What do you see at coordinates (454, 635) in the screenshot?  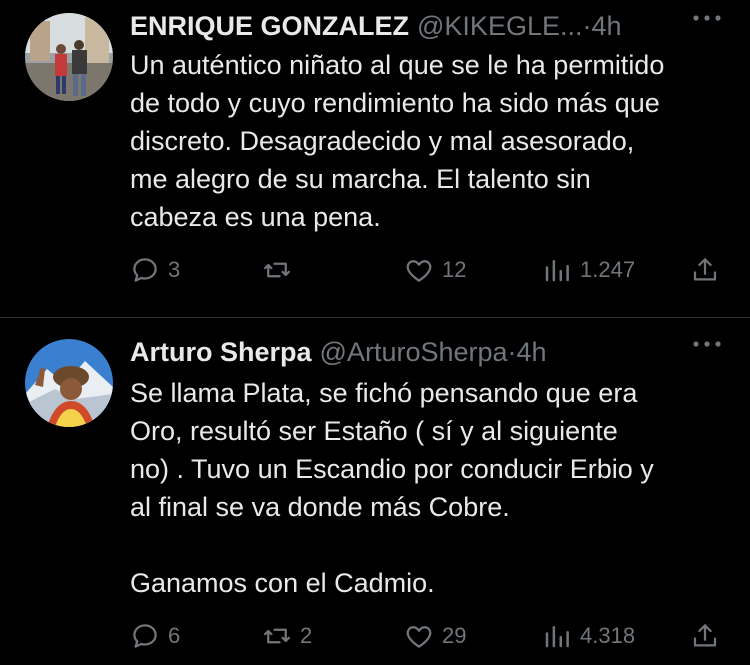 I see `like-count: 29` at bounding box center [454, 635].